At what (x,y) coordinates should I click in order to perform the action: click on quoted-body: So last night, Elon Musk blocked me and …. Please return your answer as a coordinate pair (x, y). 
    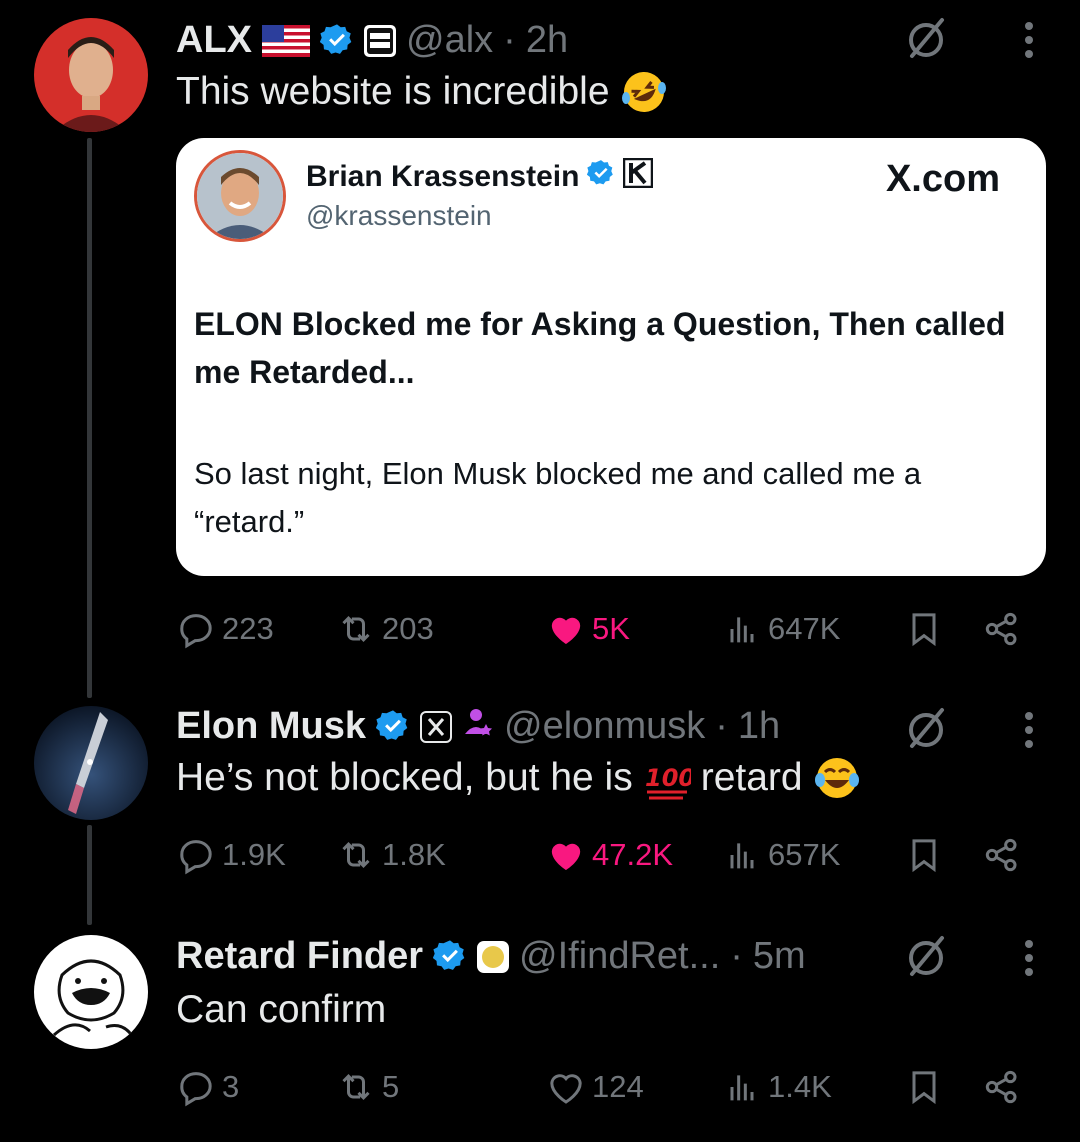
    Looking at the image, I should click on (558, 497).